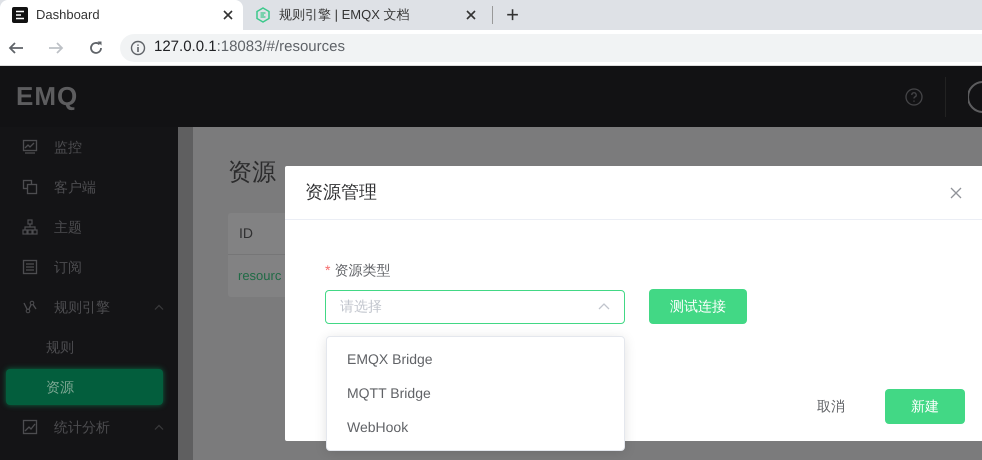 This screenshot has width=982, height=460. What do you see at coordinates (975, 96) in the screenshot?
I see `avatar-icon` at bounding box center [975, 96].